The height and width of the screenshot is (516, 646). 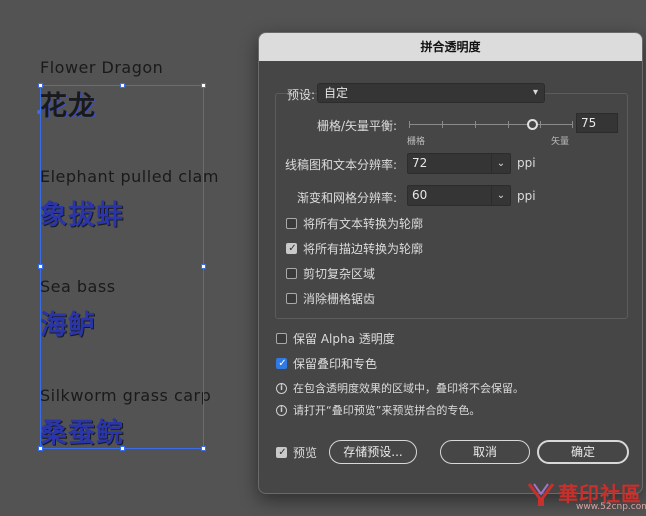 I want to click on info-preview-note: 请打开“叠印预览”来预览拼合的专色。, so click(x=378, y=410).